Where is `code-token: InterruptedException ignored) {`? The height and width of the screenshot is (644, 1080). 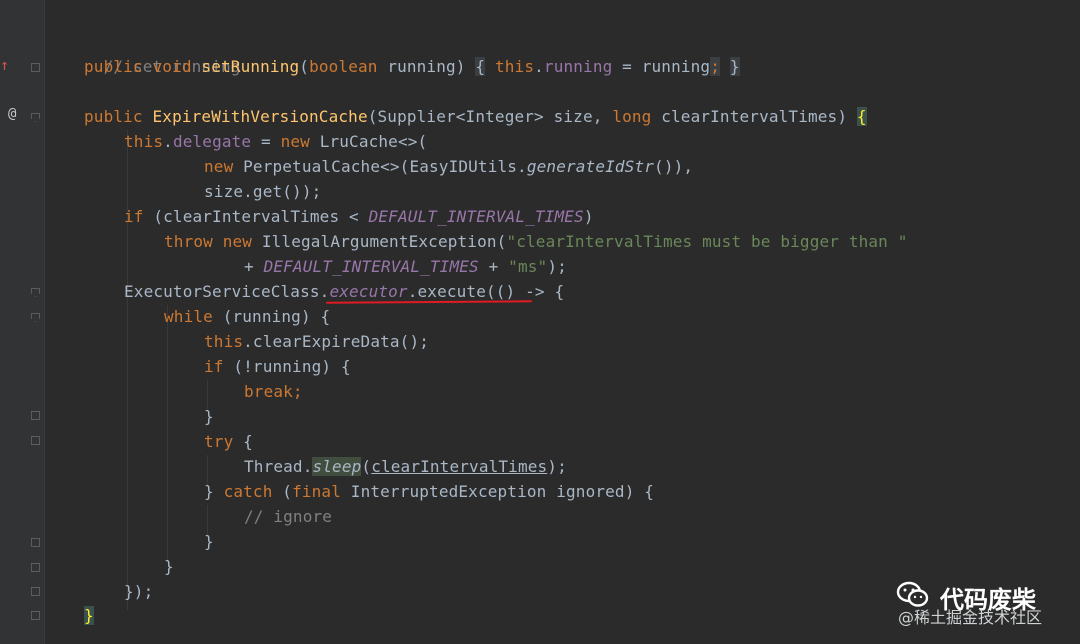 code-token: InterruptedException ignored) { is located at coordinates (498, 491).